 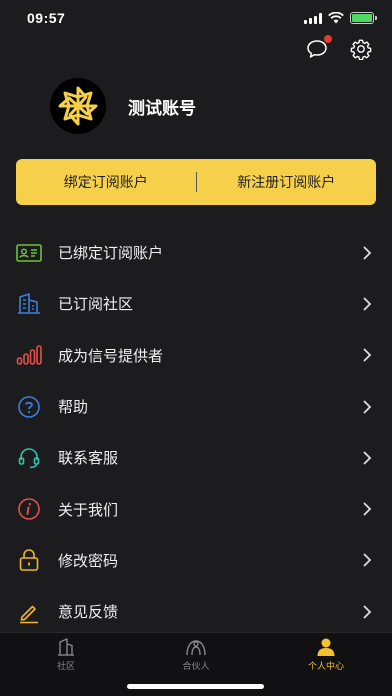 I want to click on status-bar: 09:57, so click(x=196, y=19).